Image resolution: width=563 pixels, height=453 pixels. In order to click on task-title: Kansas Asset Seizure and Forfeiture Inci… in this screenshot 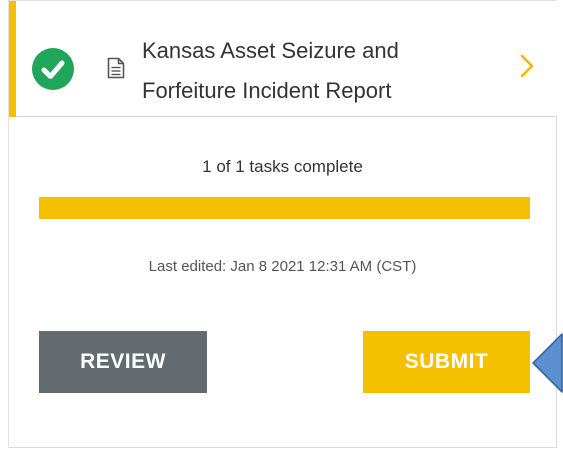, I will do `click(307, 71)`.